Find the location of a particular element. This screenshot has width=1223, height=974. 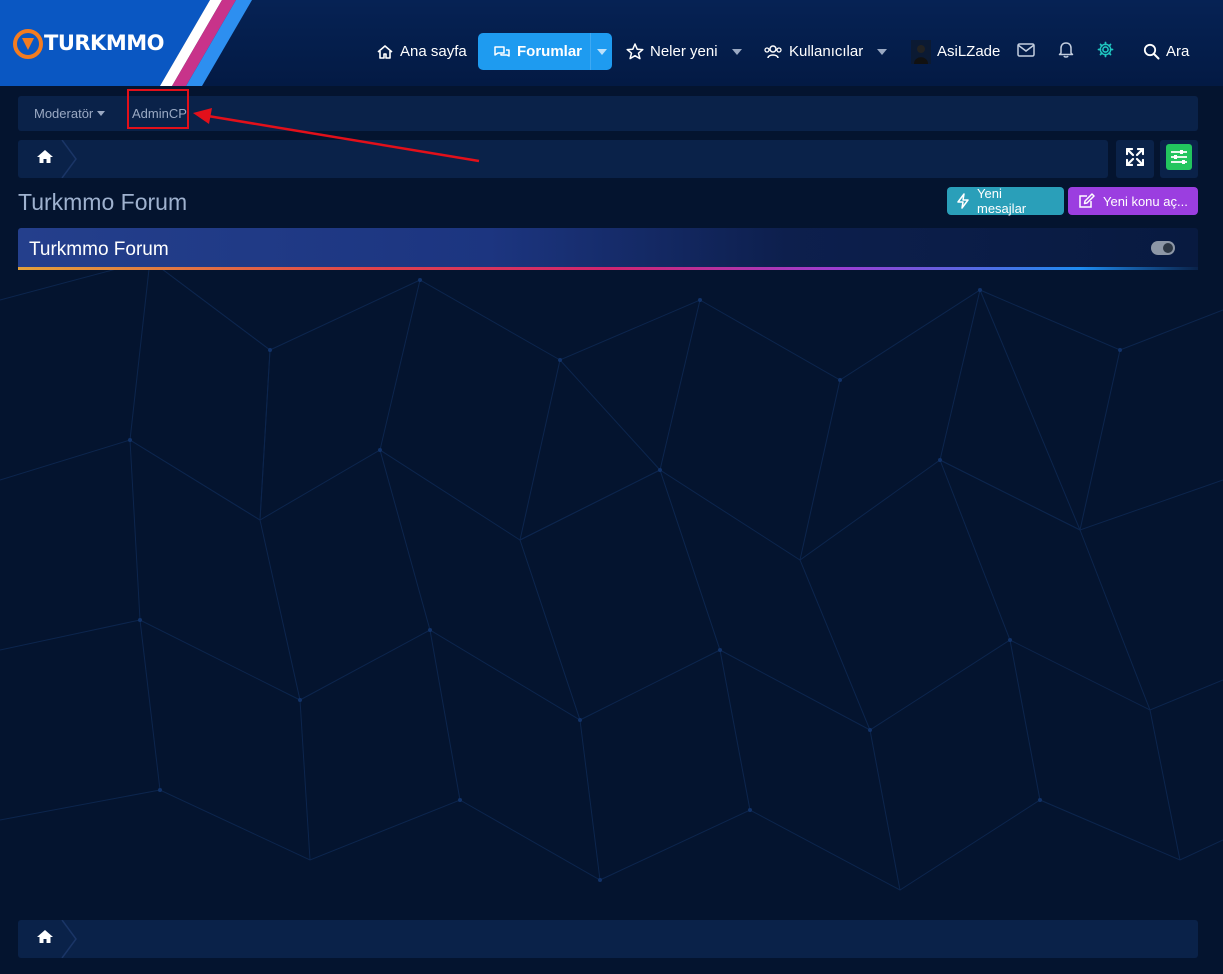

style-settings-button is located at coordinates (1179, 159).